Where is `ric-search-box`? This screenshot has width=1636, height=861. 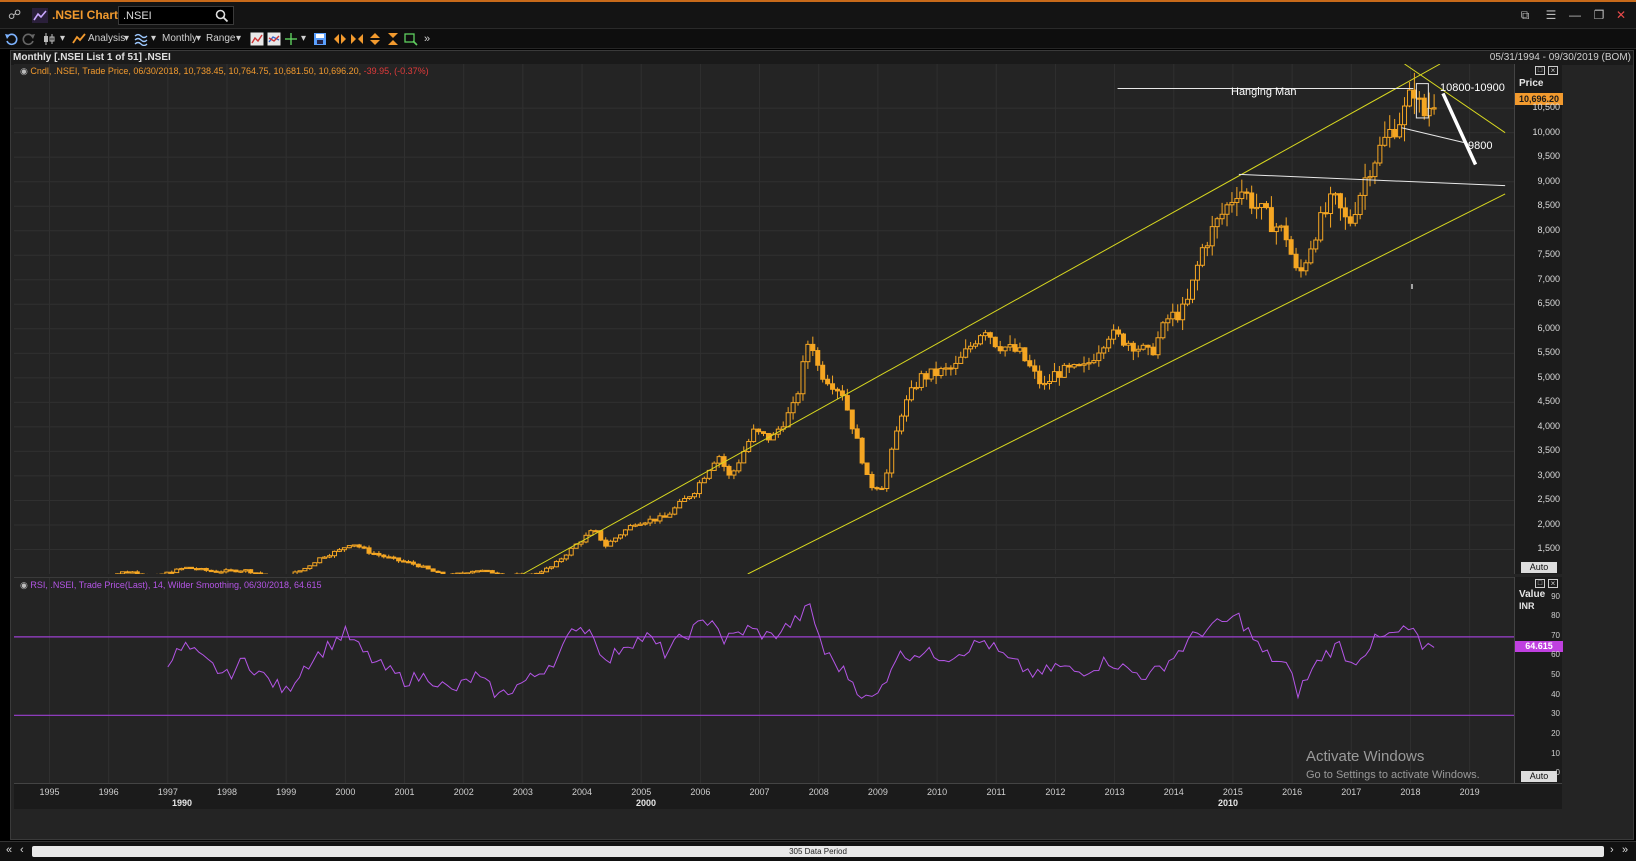 ric-search-box is located at coordinates (176, 15).